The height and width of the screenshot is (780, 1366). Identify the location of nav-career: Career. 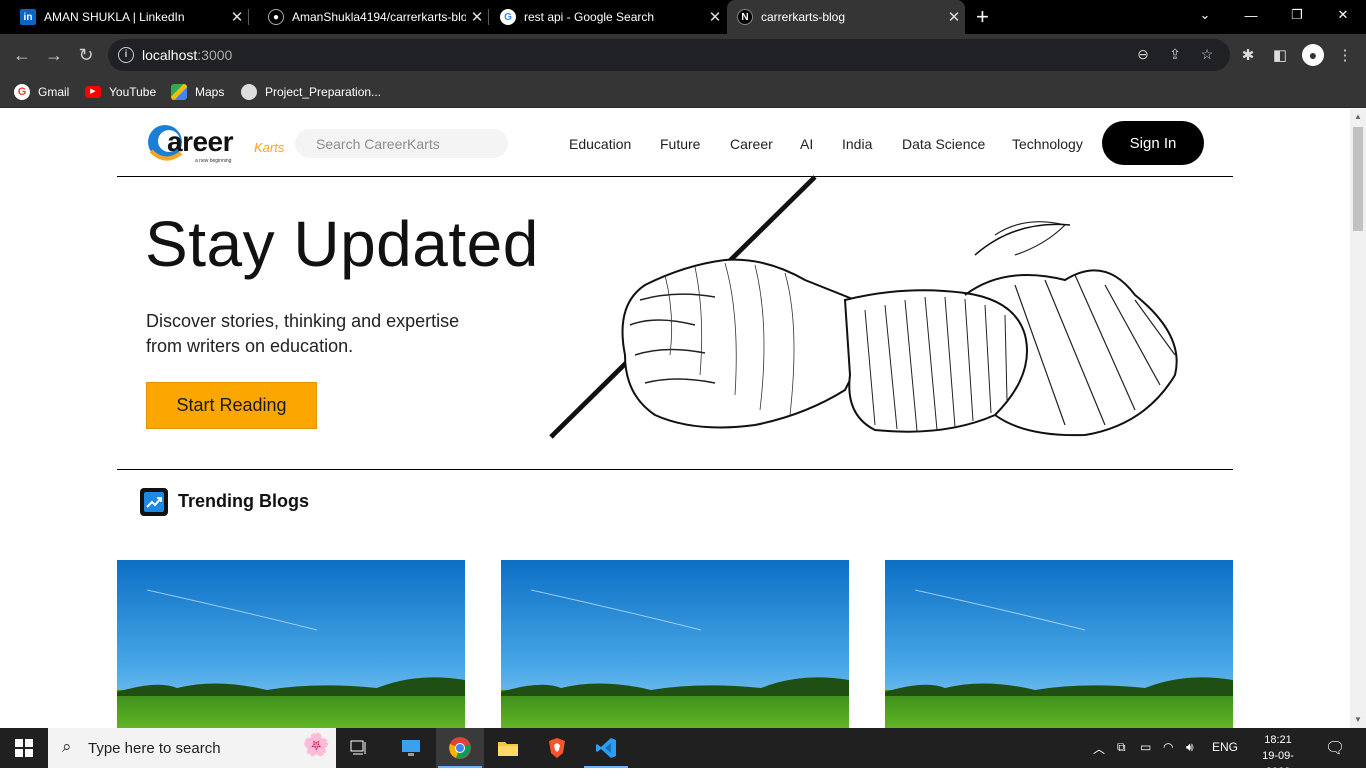
(751, 144).